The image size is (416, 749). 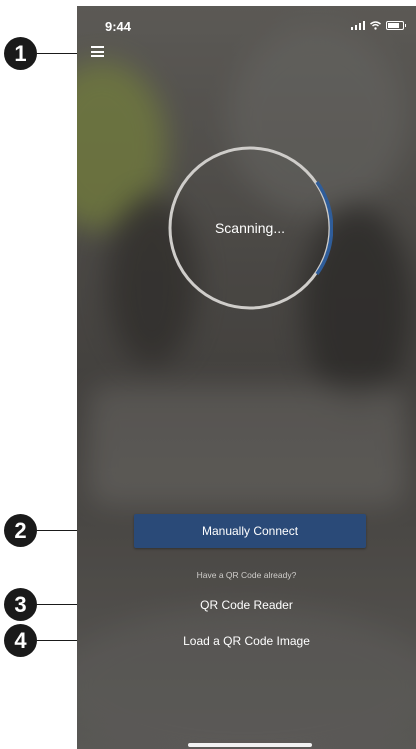 I want to click on load-qr-image-link: Load a QR Code Image, so click(x=246, y=641).